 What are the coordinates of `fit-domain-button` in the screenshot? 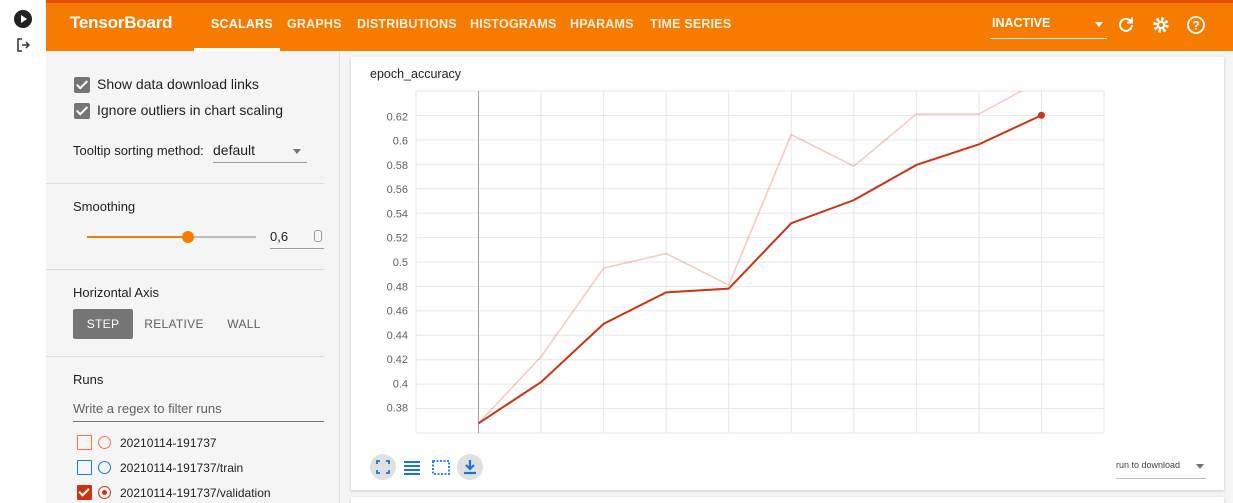 It's located at (383, 467).